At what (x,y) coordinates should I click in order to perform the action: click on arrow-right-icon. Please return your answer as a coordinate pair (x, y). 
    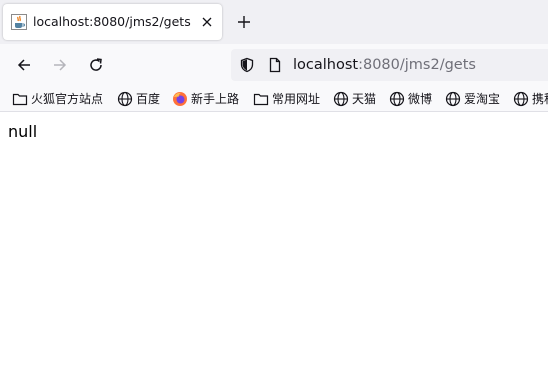
    Looking at the image, I should click on (60, 65).